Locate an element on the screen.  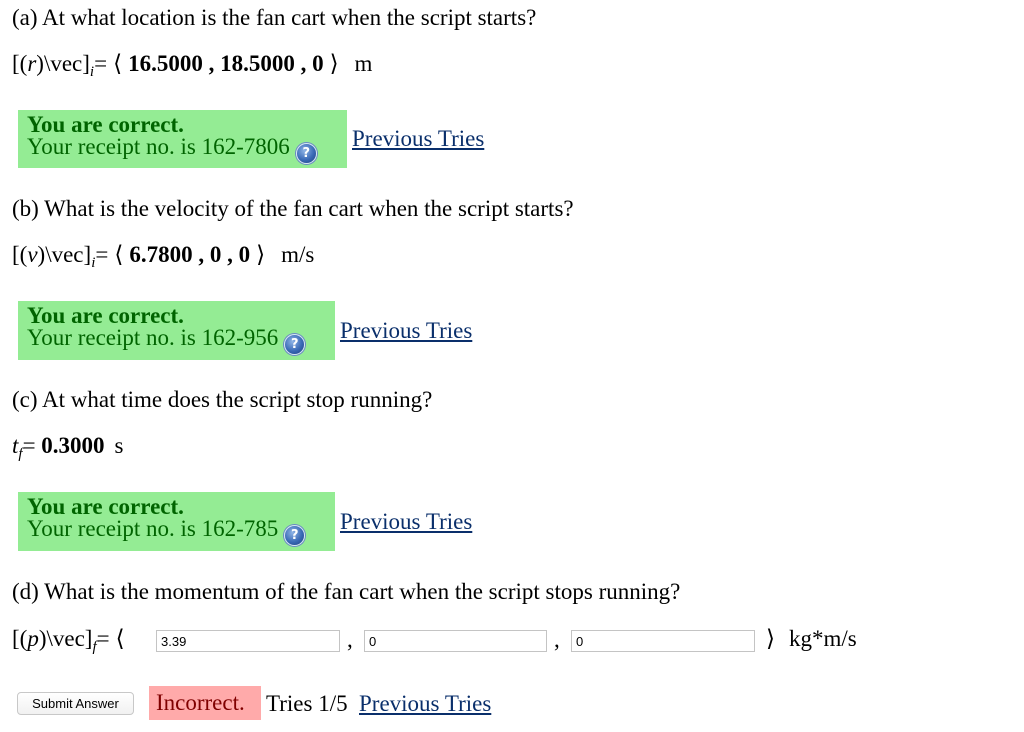
submit-answer-button: Submit Answer is located at coordinates (75, 703).